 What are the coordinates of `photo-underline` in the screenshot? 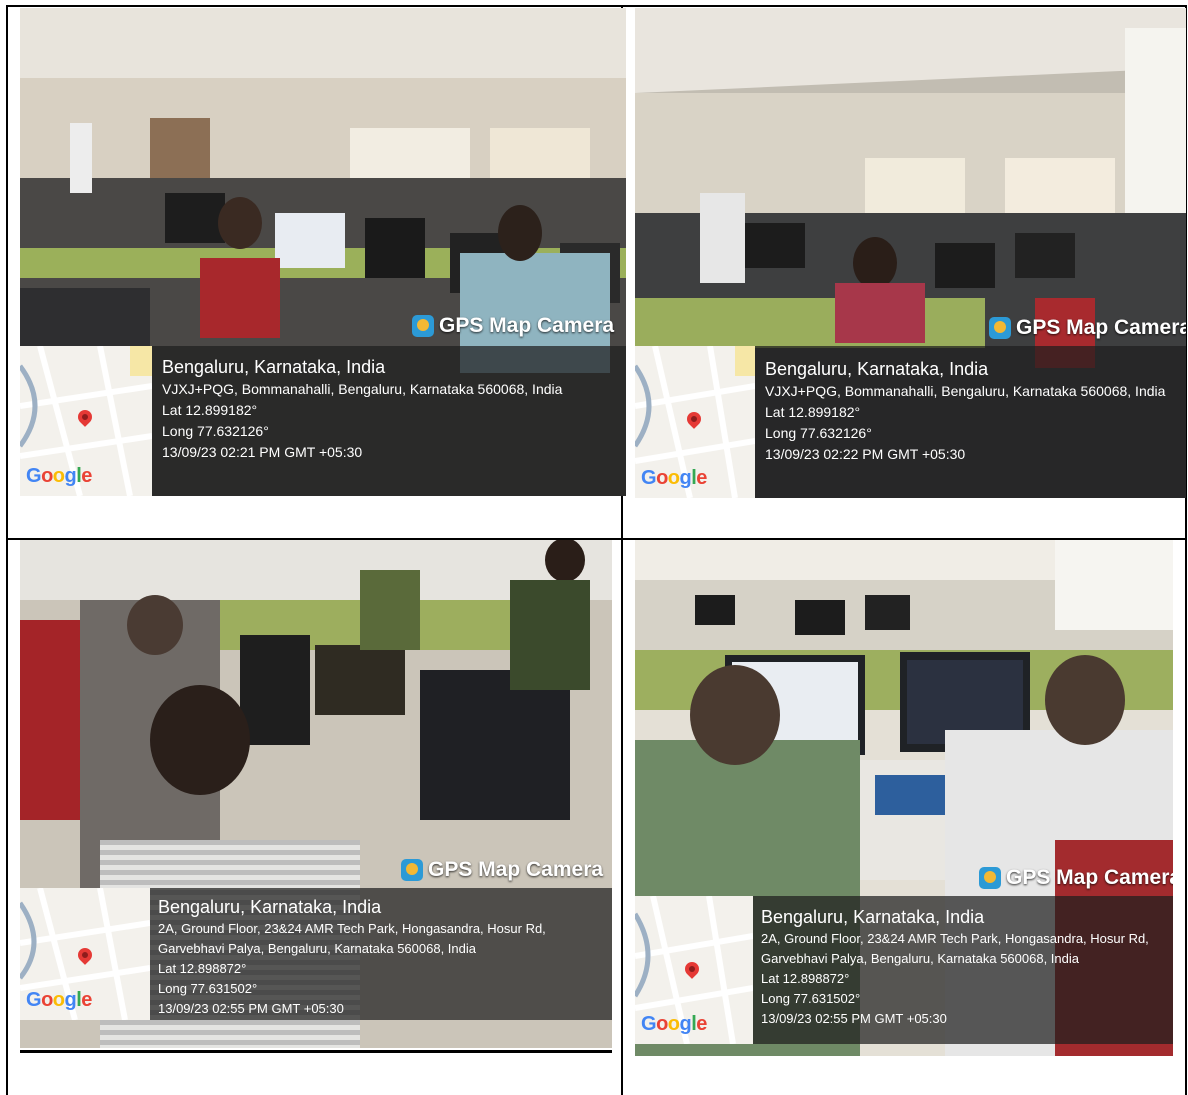 It's located at (316, 1051).